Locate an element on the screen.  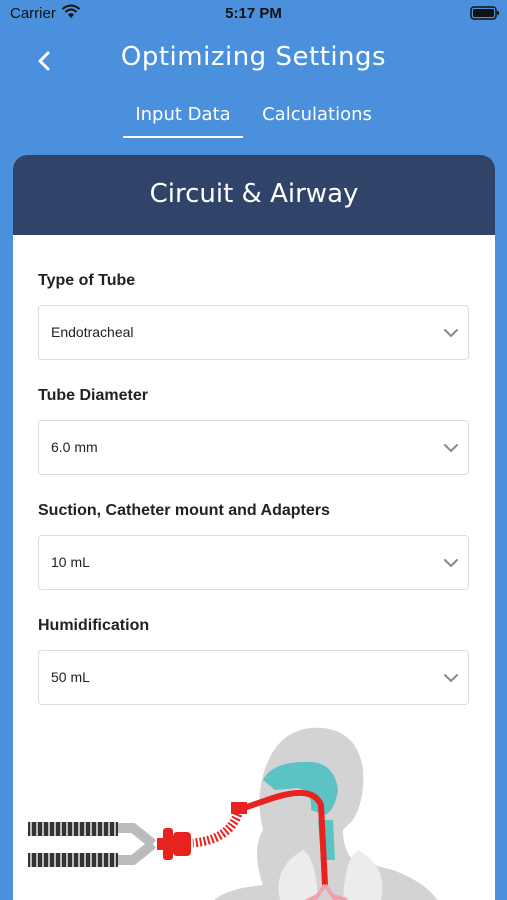
nav-header: Optimizing Settings is located at coordinates (253, 63).